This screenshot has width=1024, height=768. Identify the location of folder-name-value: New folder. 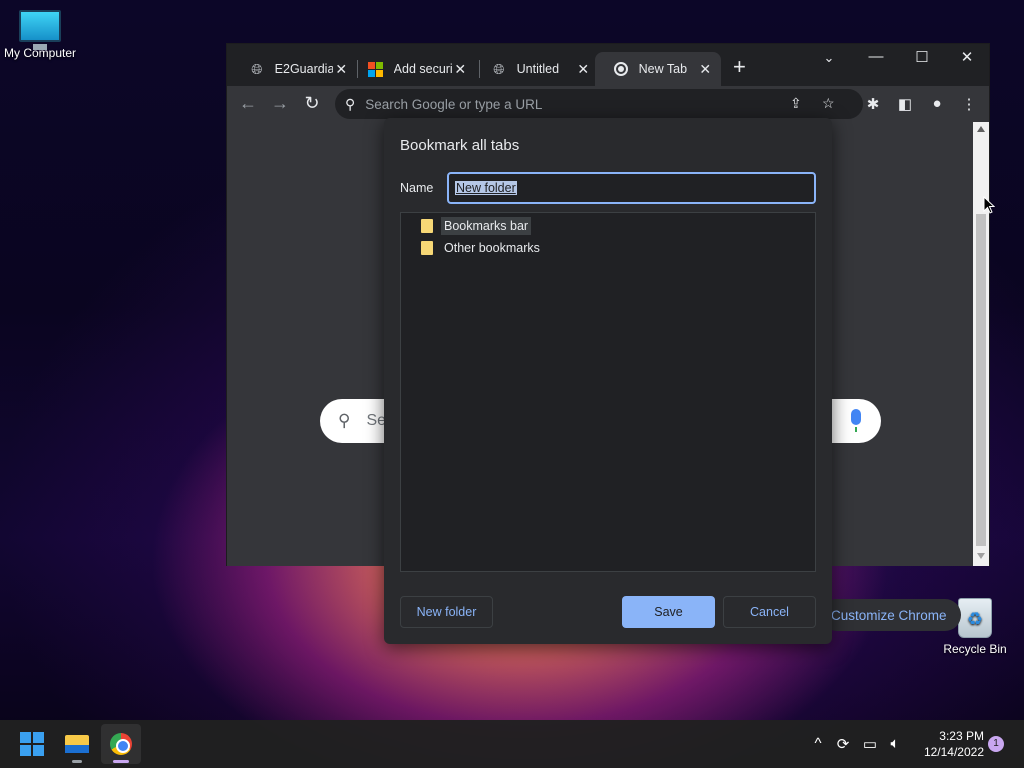
(486, 188).